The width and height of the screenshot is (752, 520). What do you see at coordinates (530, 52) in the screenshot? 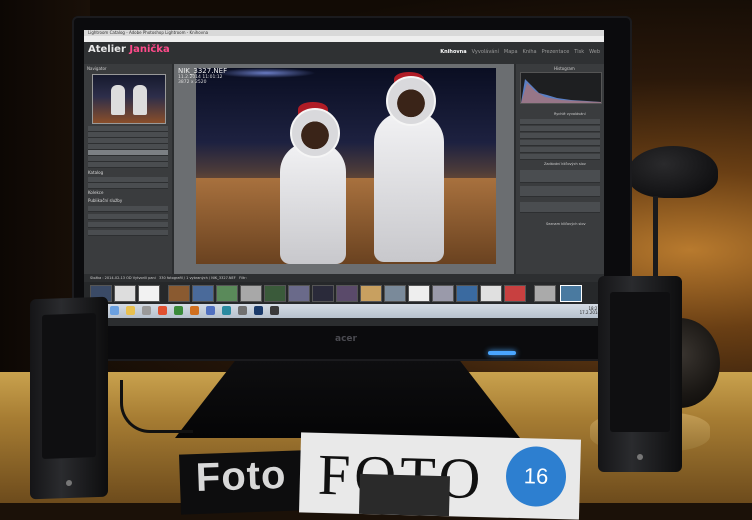
I see `module-book: Kniha` at bounding box center [530, 52].